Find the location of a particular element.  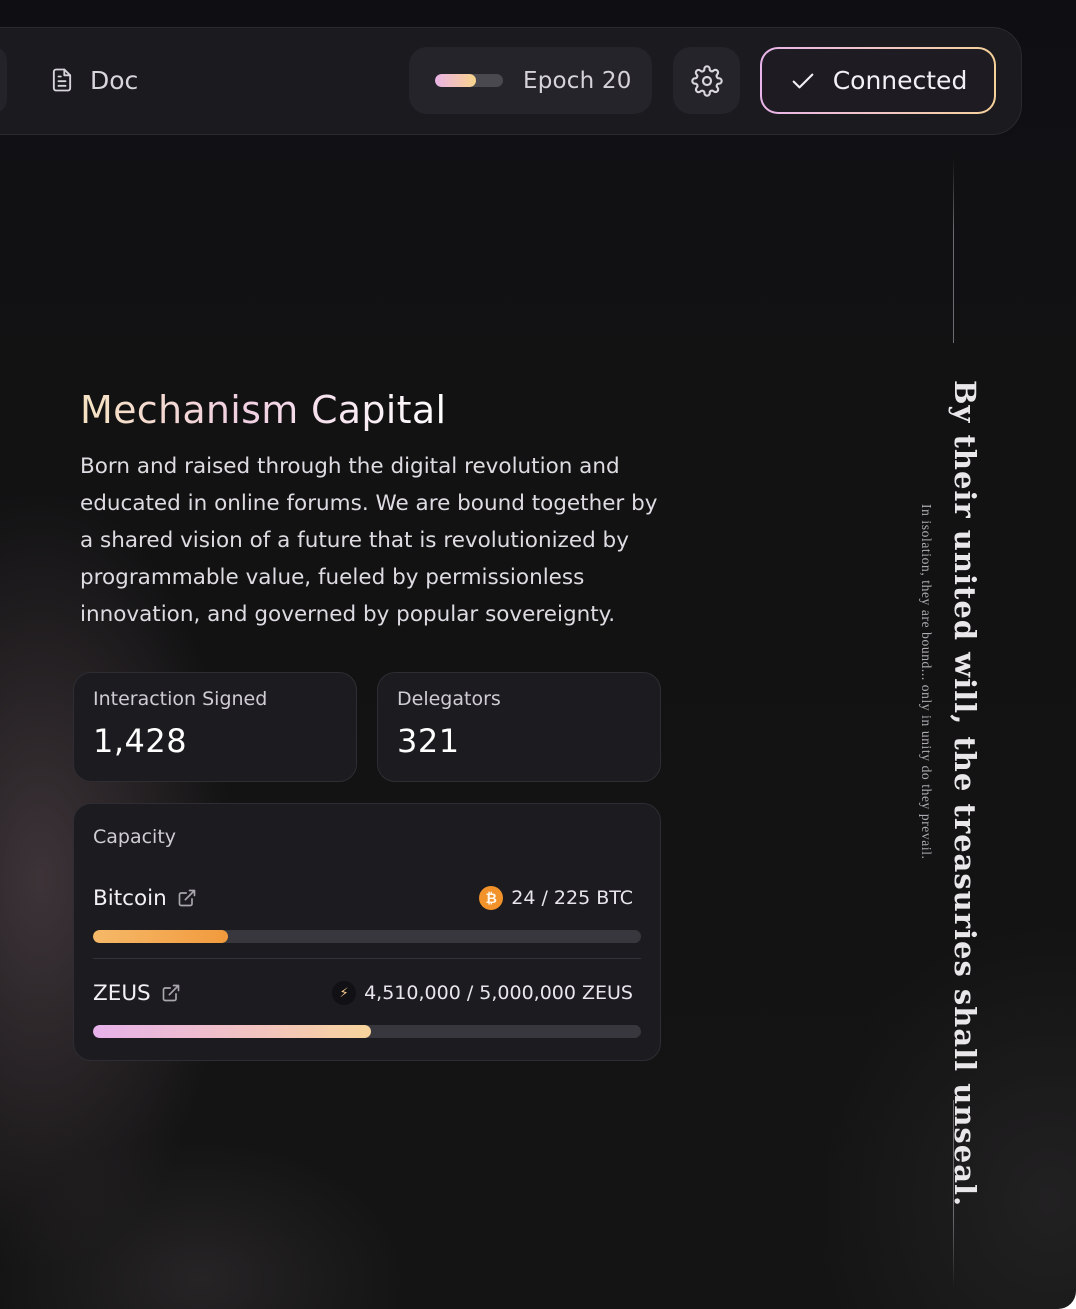

bitcoin-link: Bitcoin is located at coordinates (145, 898).